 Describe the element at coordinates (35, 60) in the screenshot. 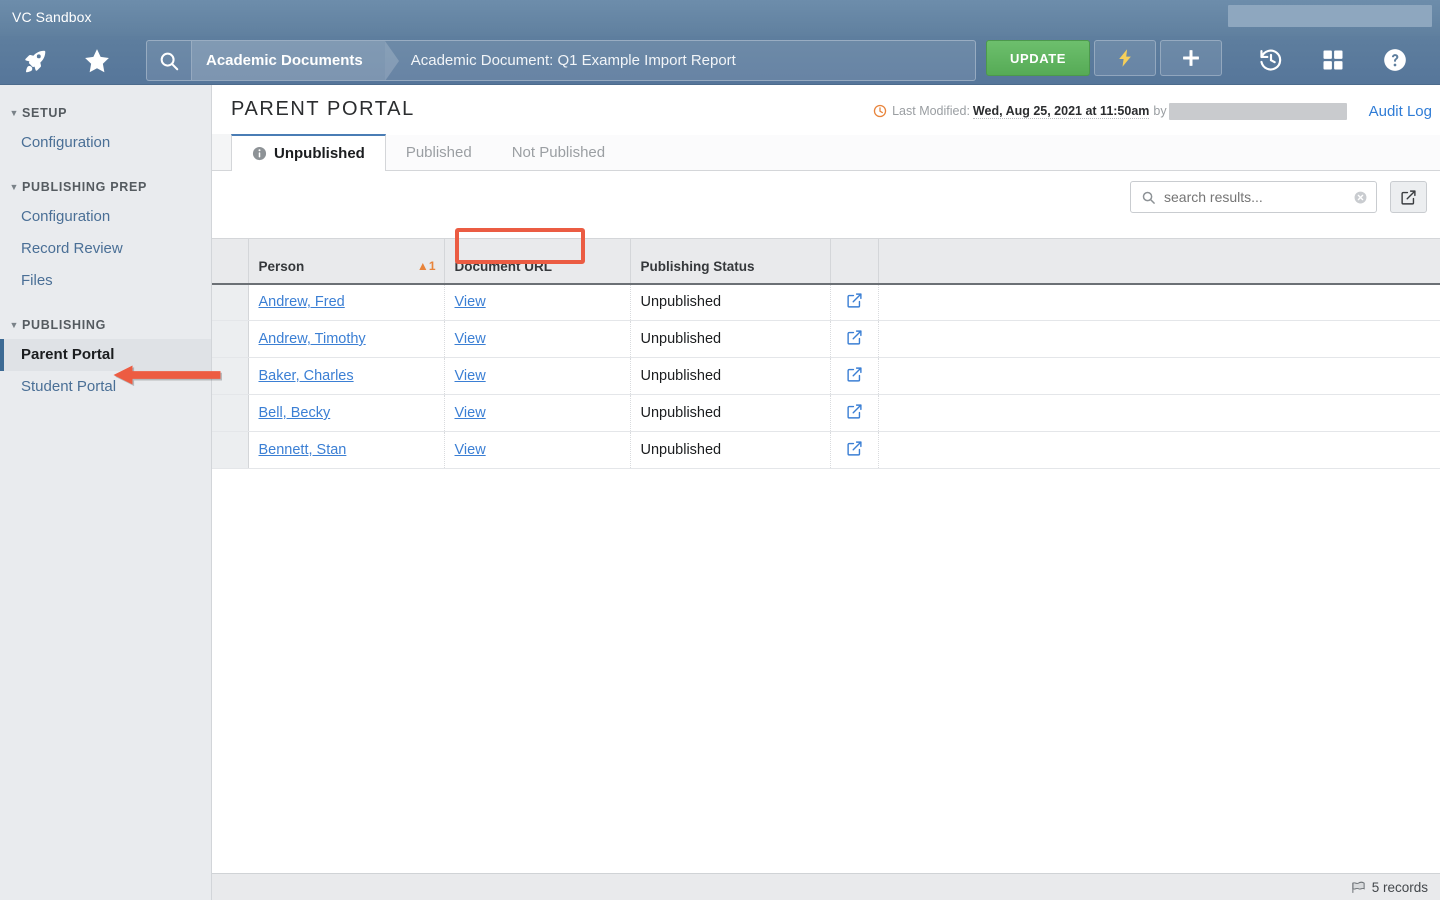

I see `rocket-icon` at that location.